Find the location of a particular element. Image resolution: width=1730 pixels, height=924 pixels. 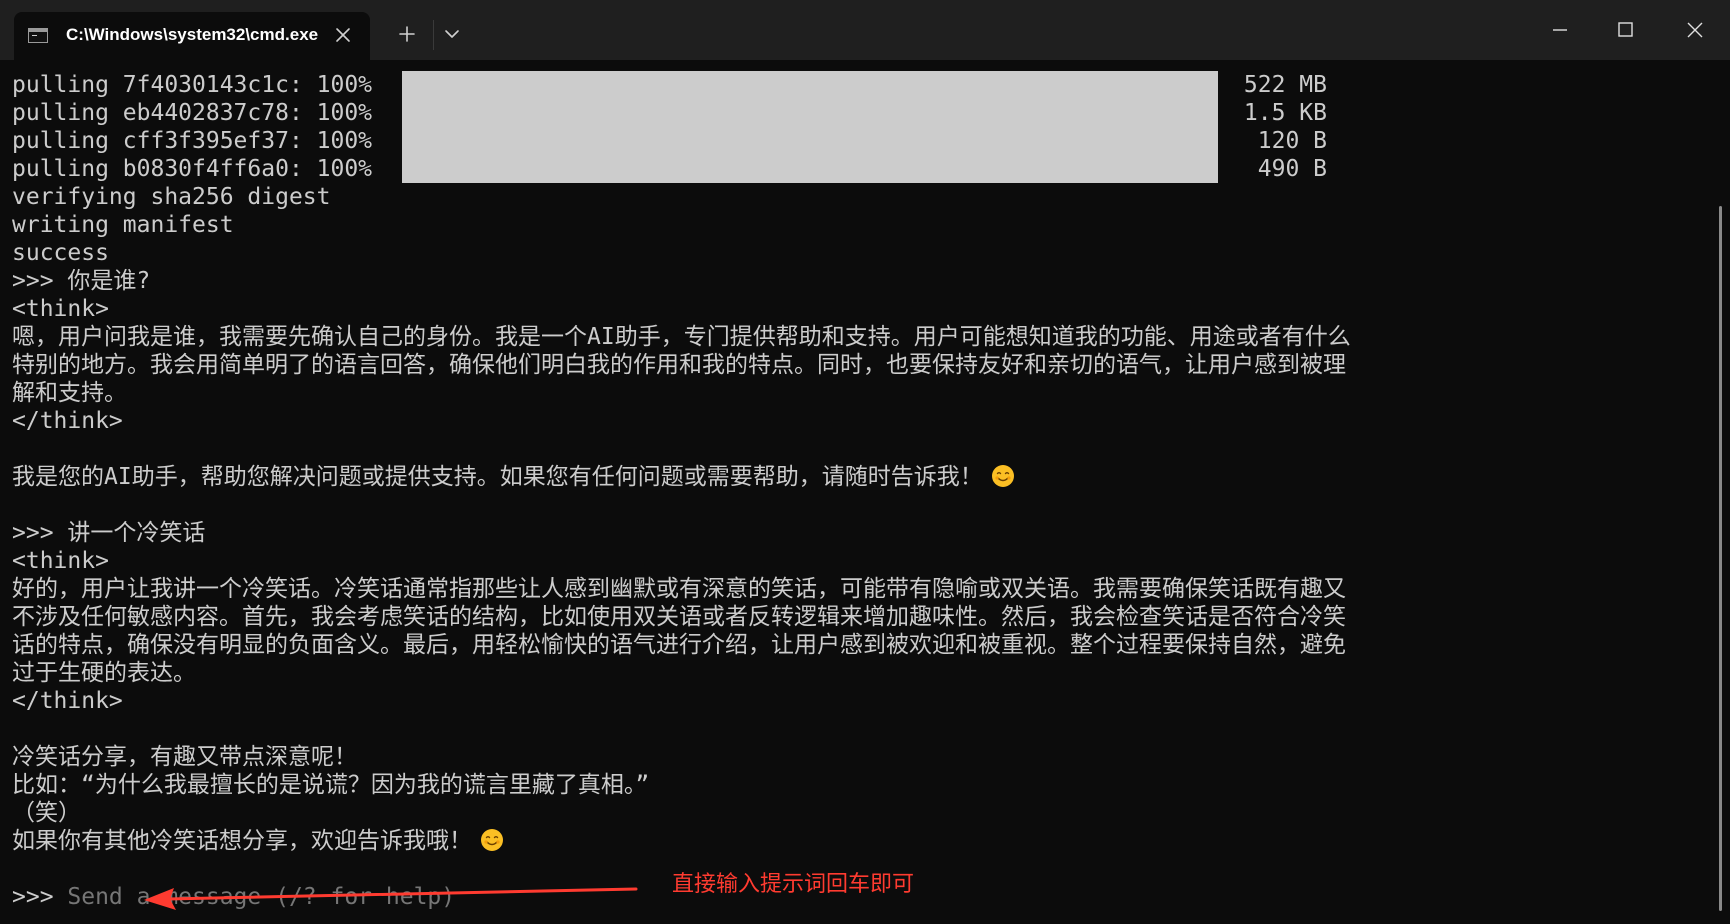

status-line: verifying sha256 digest is located at coordinates (171, 197).